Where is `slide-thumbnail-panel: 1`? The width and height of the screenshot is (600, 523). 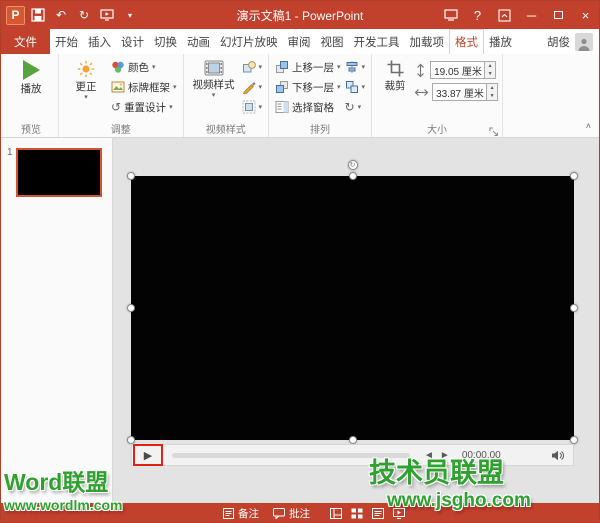
slide-thumbnail-panel: 1 is located at coordinates (57, 320).